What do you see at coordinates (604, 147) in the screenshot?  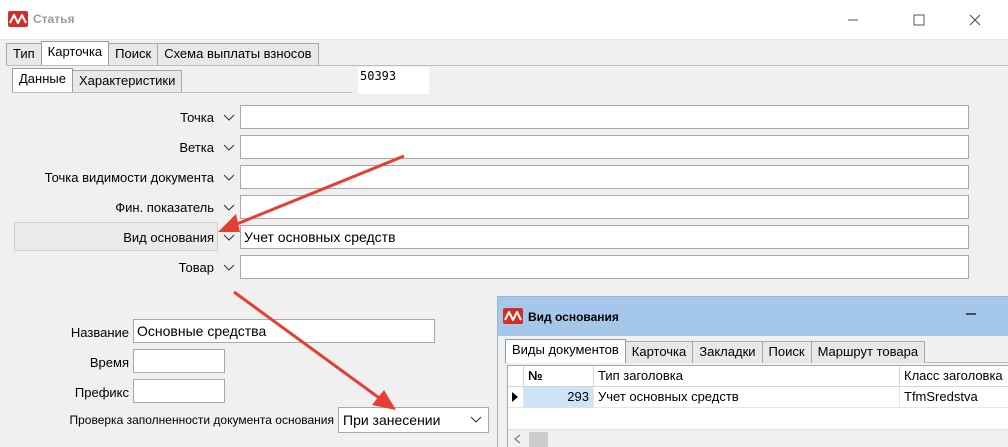 I see `branch-field` at bounding box center [604, 147].